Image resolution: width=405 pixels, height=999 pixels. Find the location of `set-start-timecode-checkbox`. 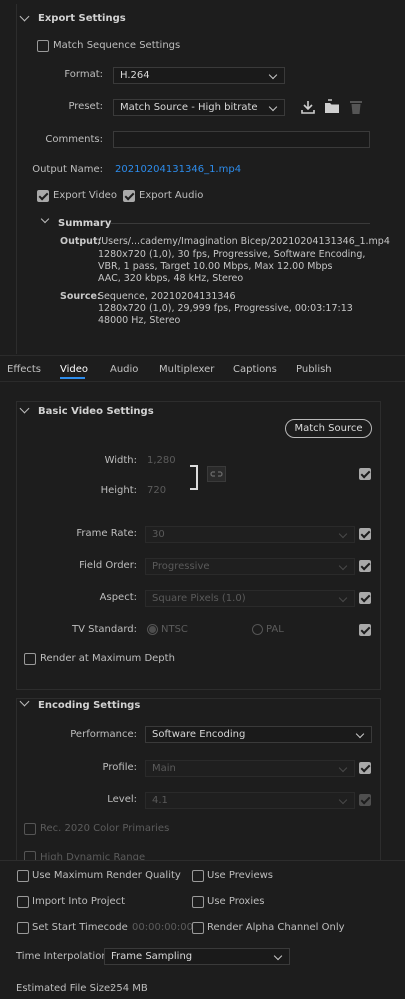

set-start-timecode-checkbox is located at coordinates (23, 928).